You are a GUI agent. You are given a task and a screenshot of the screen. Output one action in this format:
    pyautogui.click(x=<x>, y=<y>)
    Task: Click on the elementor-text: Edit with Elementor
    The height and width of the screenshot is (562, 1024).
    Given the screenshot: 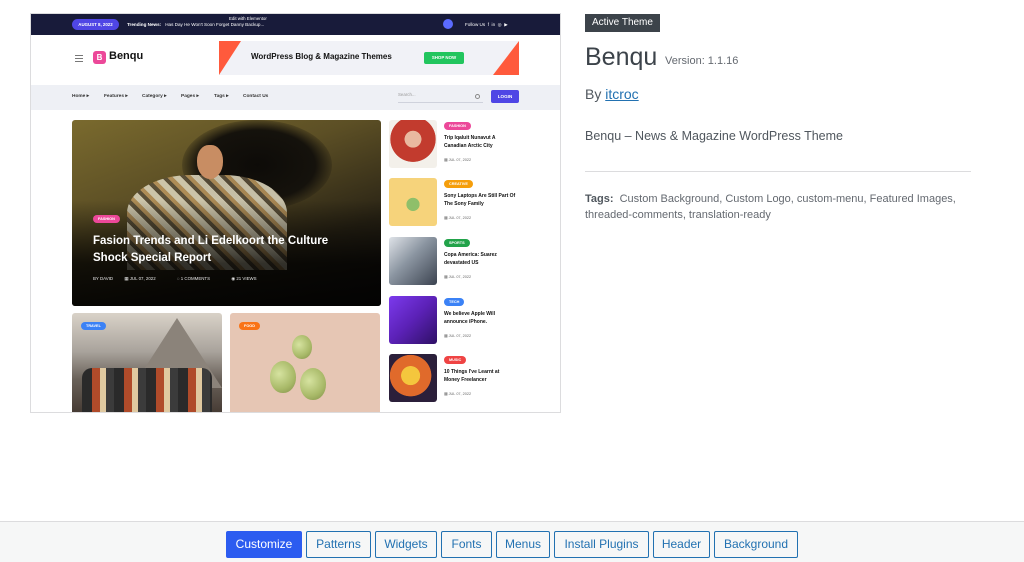 What is the action you would take?
    pyautogui.click(x=248, y=18)
    